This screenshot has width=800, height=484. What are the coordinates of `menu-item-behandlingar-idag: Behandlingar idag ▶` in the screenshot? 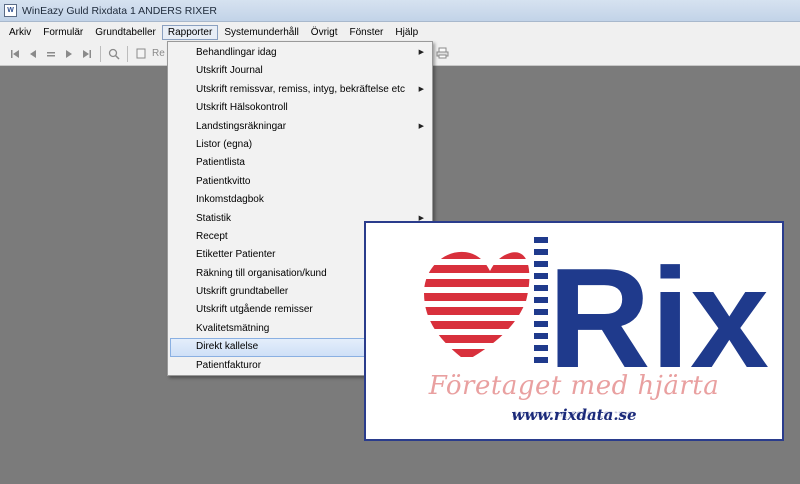 It's located at (300, 53).